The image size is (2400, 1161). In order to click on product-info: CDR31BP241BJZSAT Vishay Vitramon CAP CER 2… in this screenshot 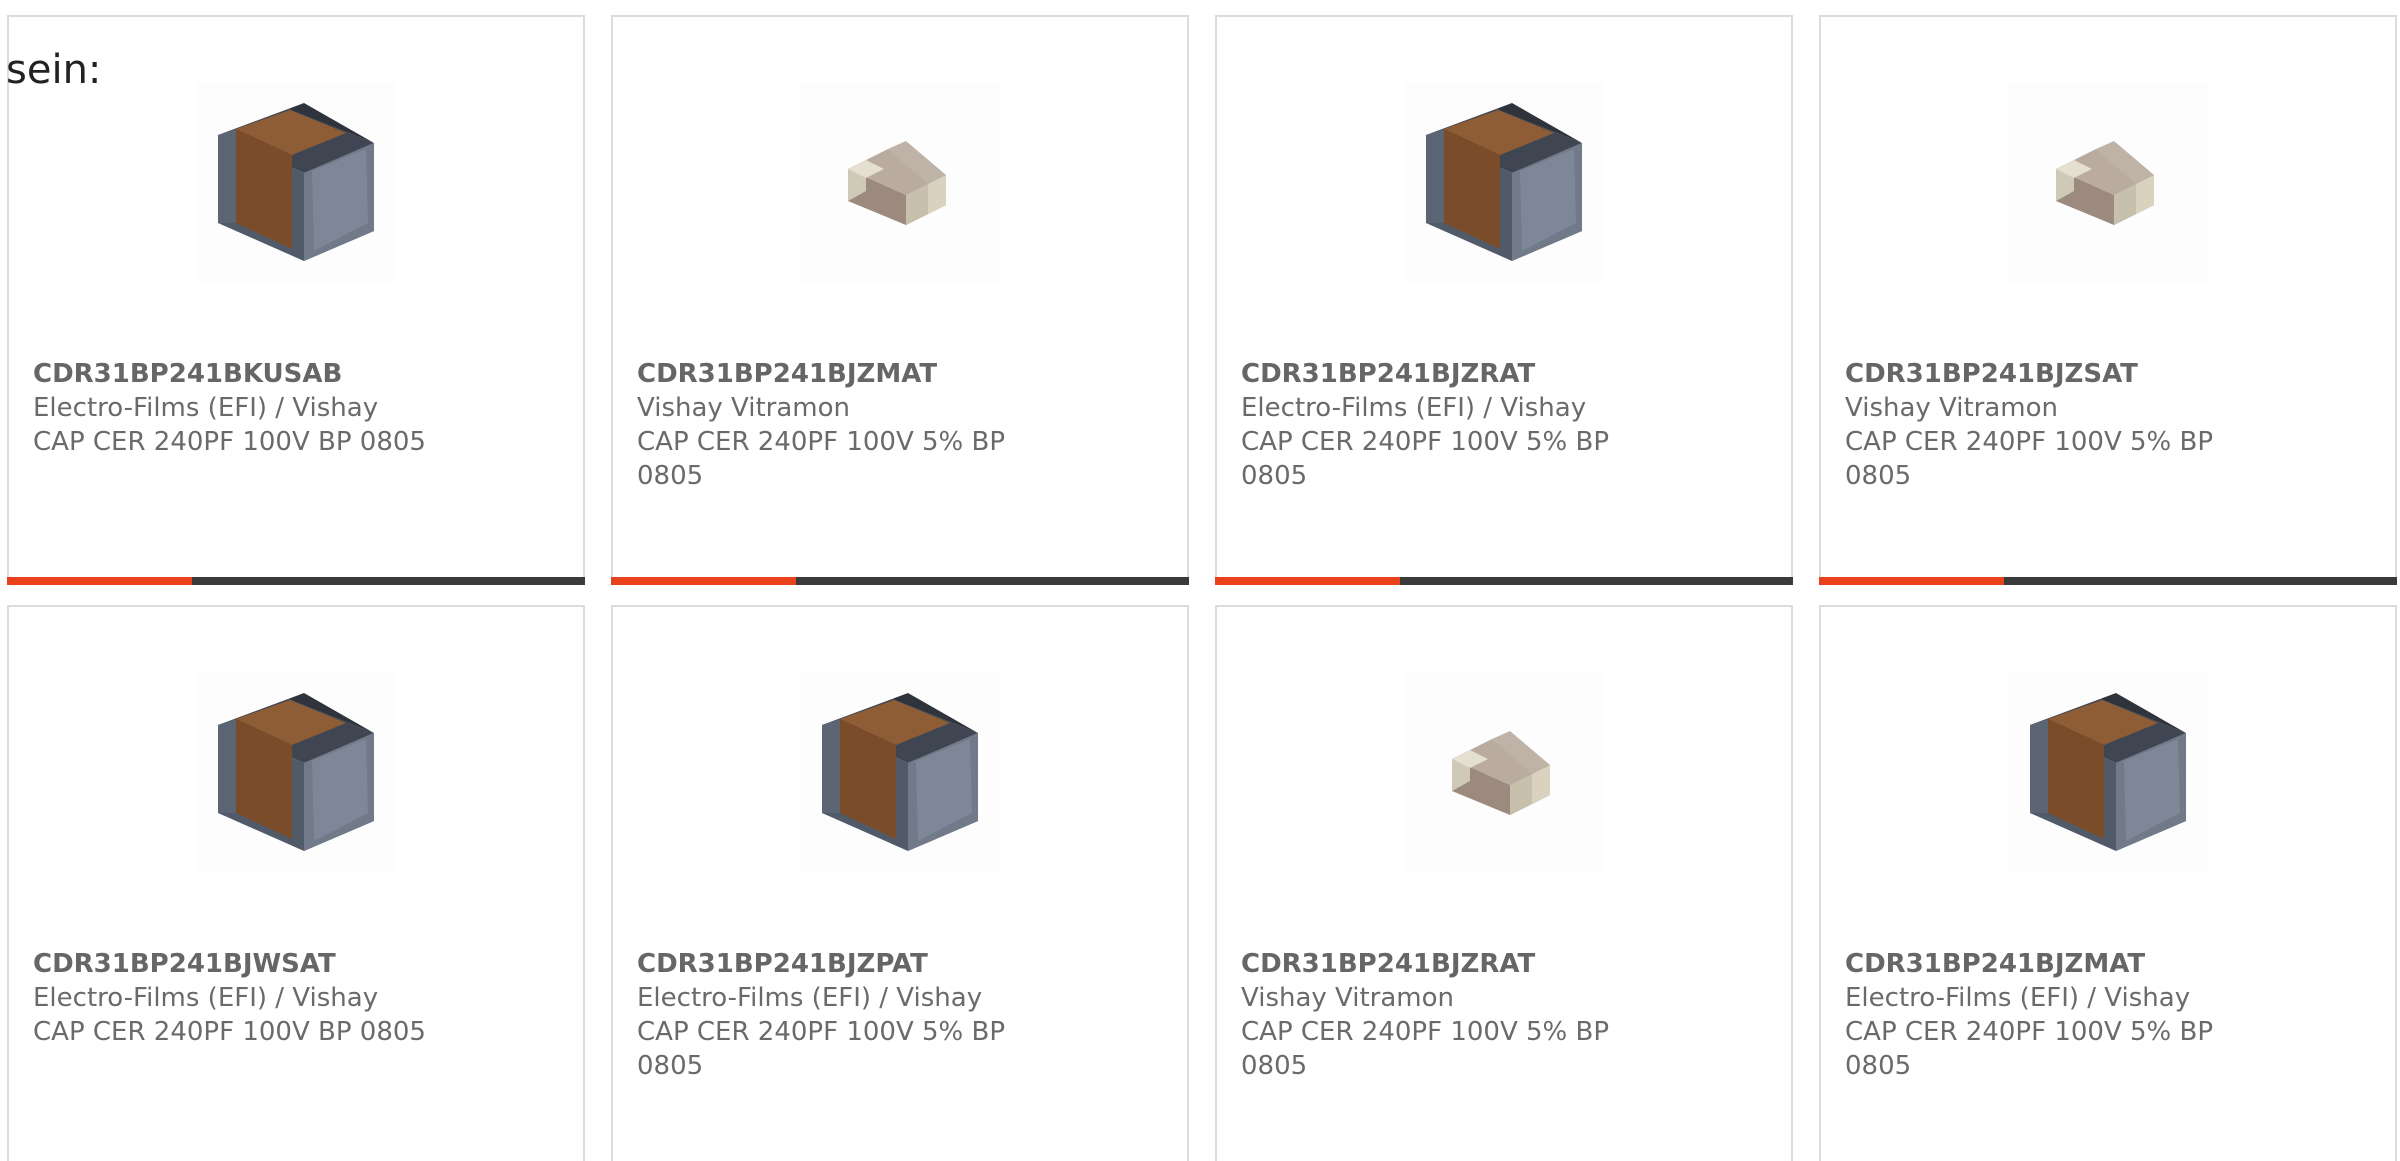, I will do `click(2050, 425)`.